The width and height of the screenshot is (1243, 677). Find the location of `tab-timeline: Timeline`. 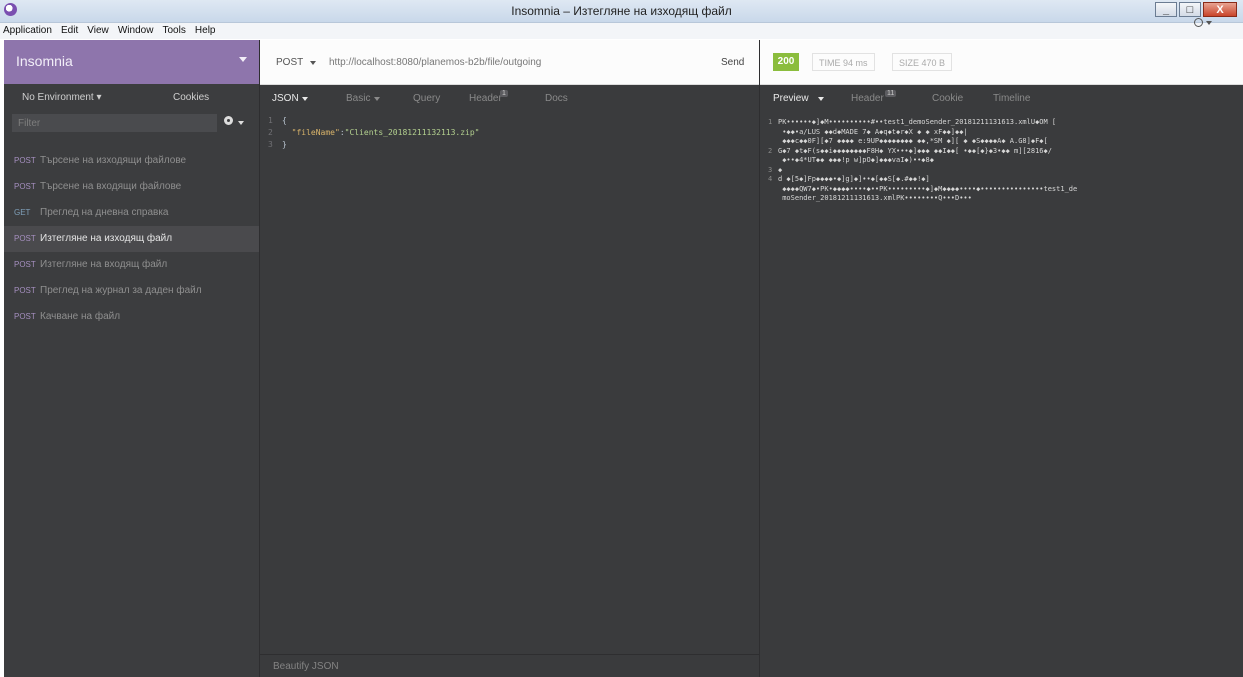

tab-timeline: Timeline is located at coordinates (1011, 98).